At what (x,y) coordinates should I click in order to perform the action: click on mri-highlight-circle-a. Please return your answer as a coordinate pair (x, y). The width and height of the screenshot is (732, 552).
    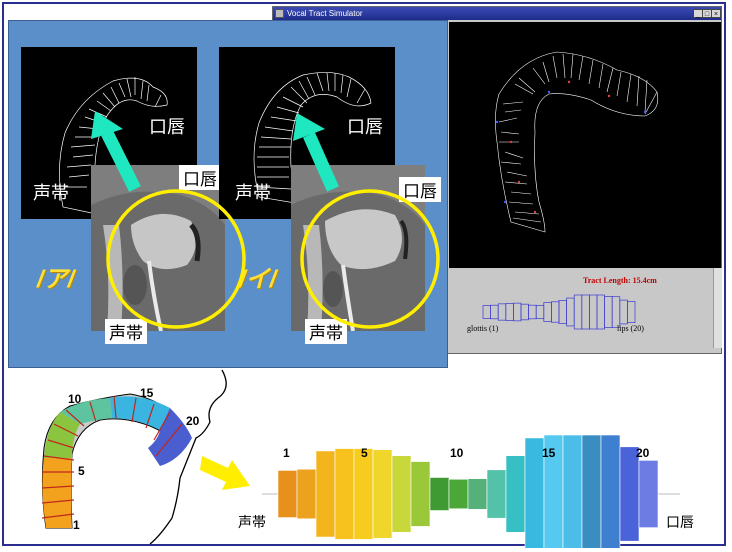
    Looking at the image, I should click on (176, 259).